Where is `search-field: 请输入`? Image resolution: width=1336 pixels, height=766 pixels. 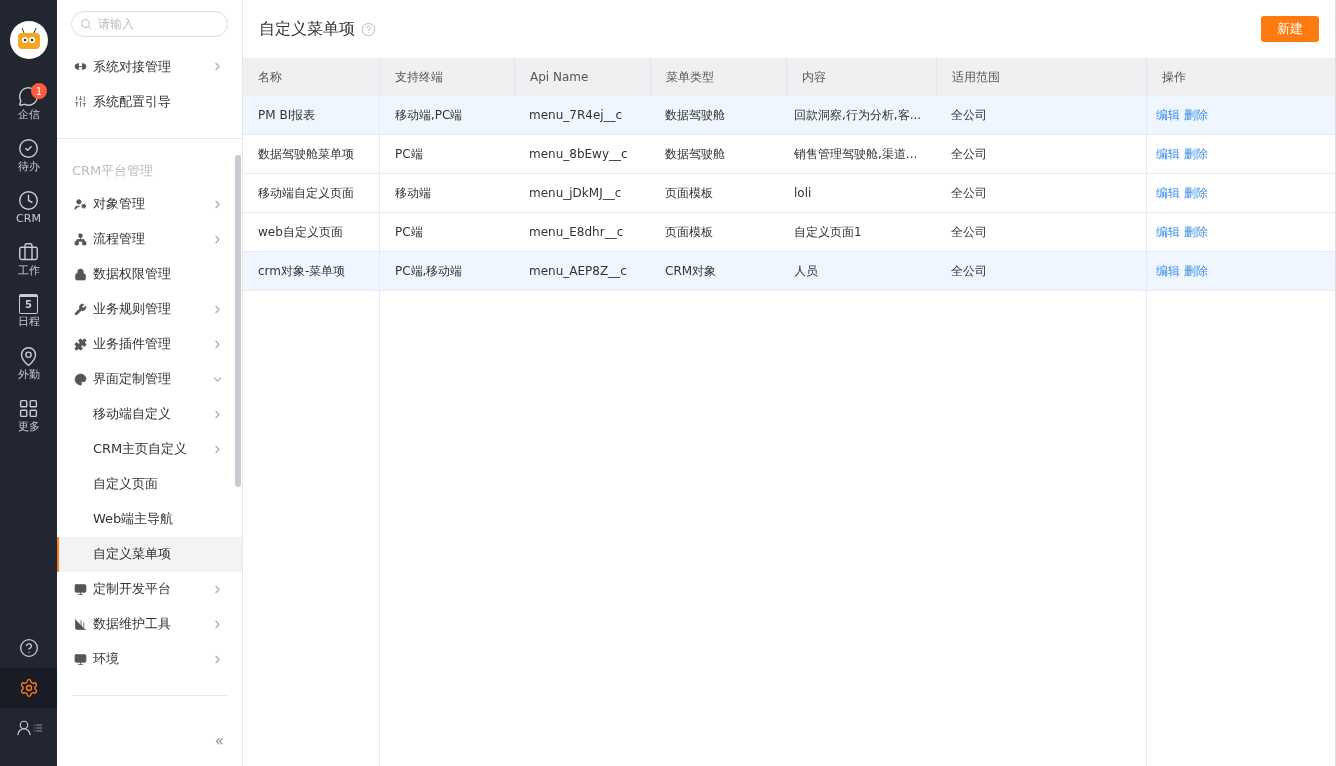
search-field: 请输入 is located at coordinates (149, 24).